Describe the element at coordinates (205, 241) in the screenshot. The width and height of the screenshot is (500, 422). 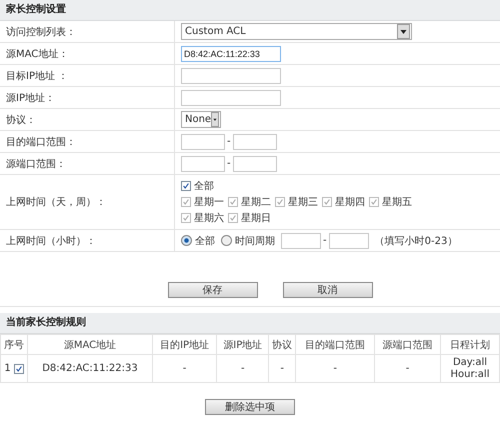
I see `radio-label: 全部` at that location.